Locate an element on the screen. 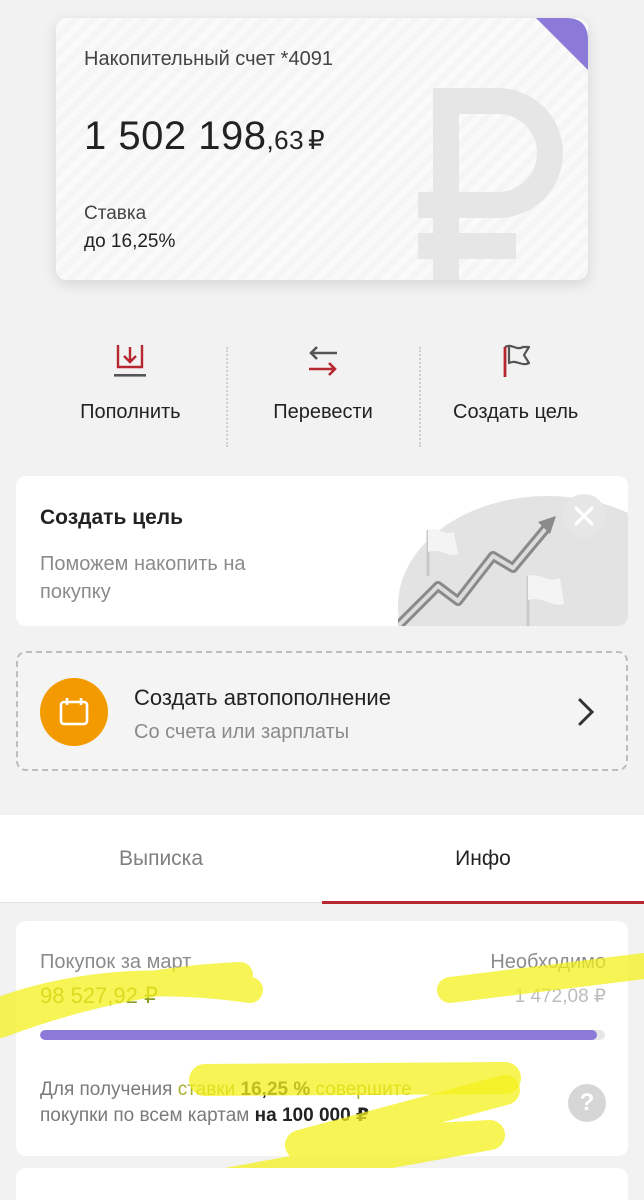  question-mark-icon: ? is located at coordinates (587, 1102).